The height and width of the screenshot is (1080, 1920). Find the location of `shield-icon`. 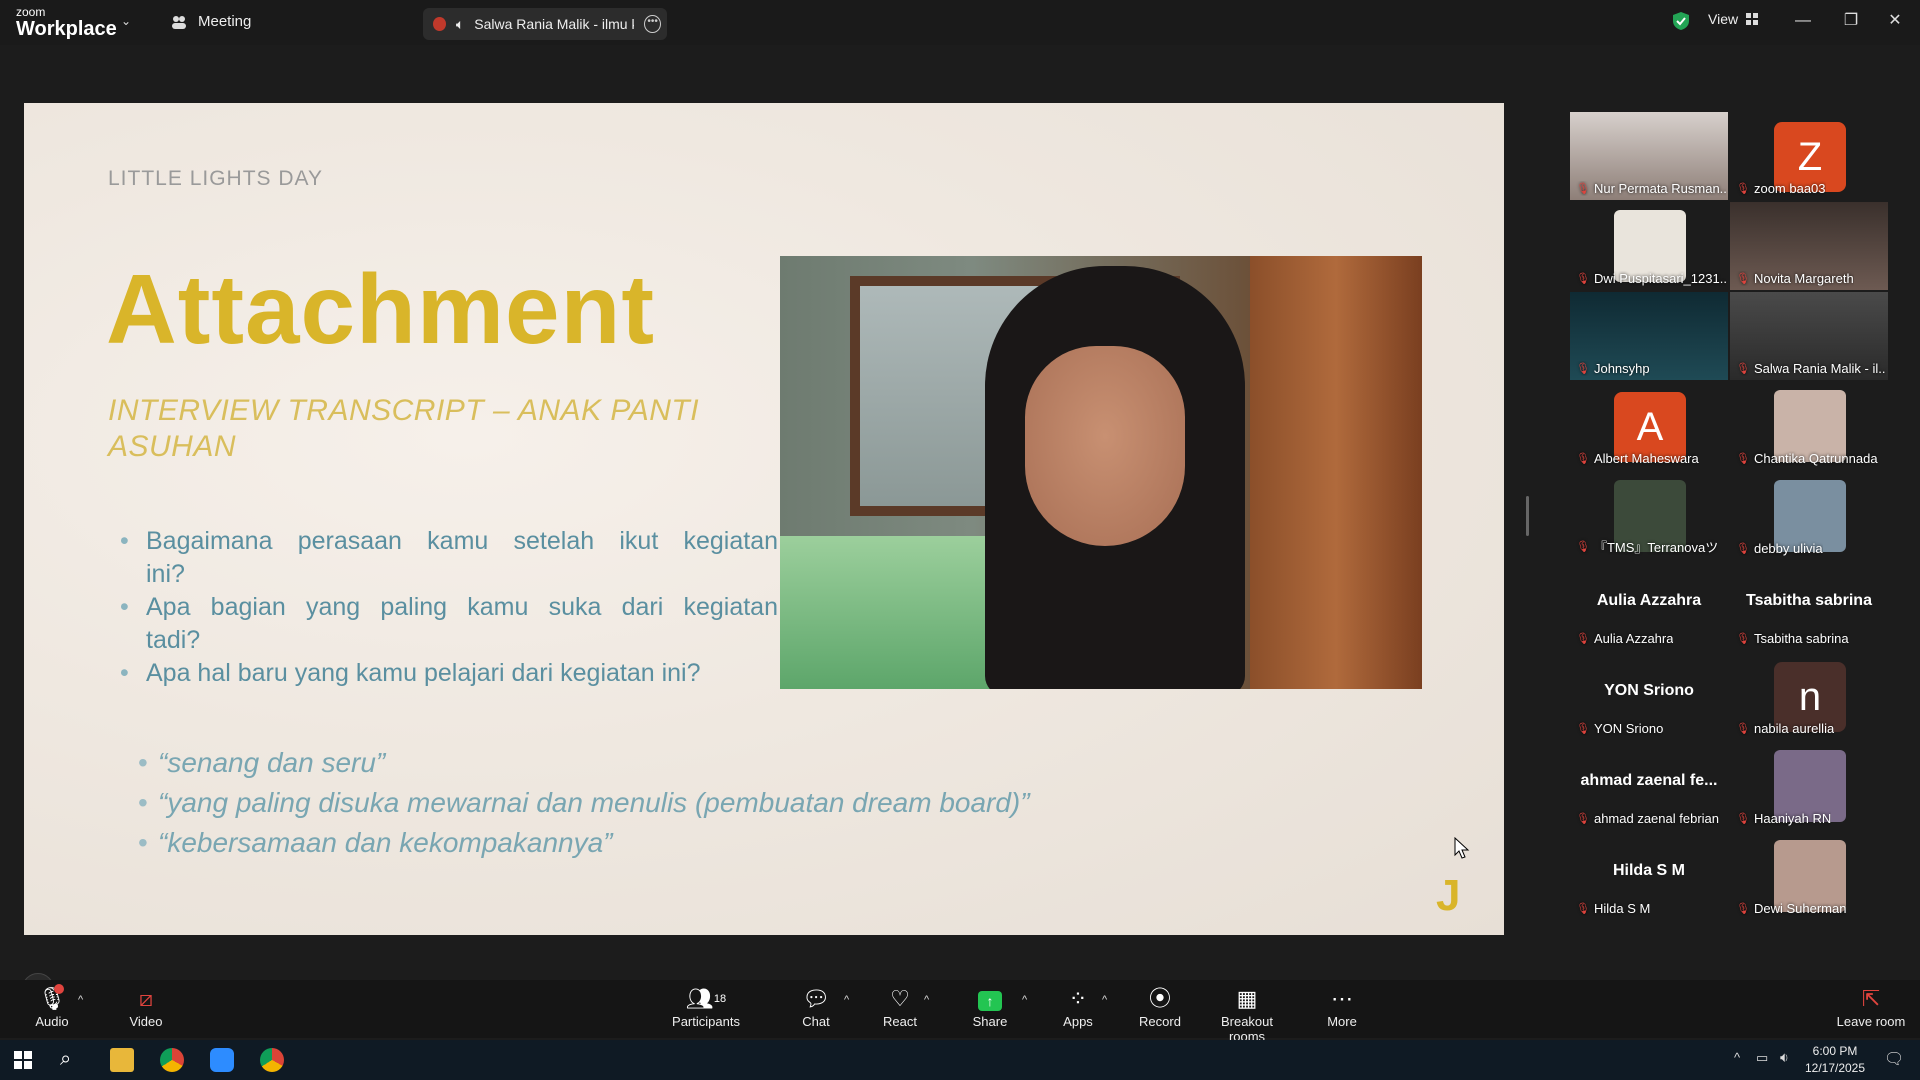

shield-icon is located at coordinates (1681, 21).